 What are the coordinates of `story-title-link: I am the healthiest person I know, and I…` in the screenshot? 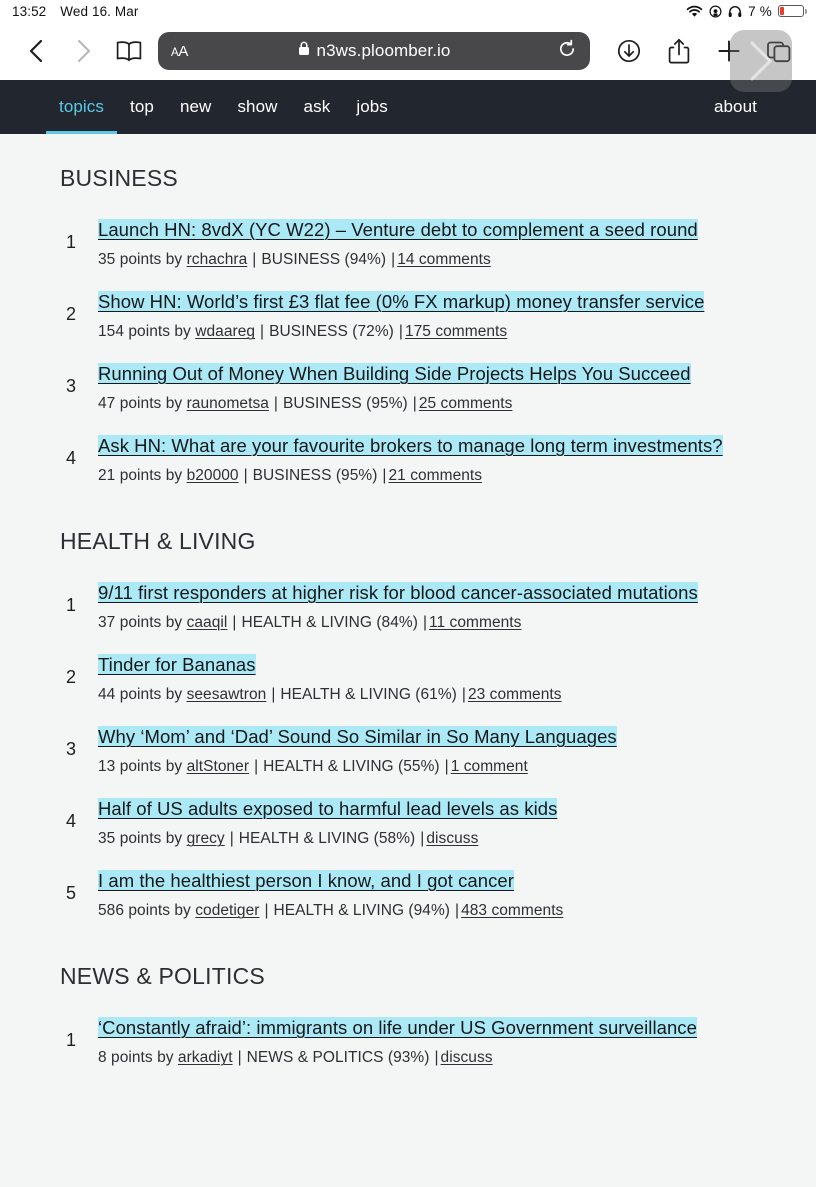 It's located at (306, 880).